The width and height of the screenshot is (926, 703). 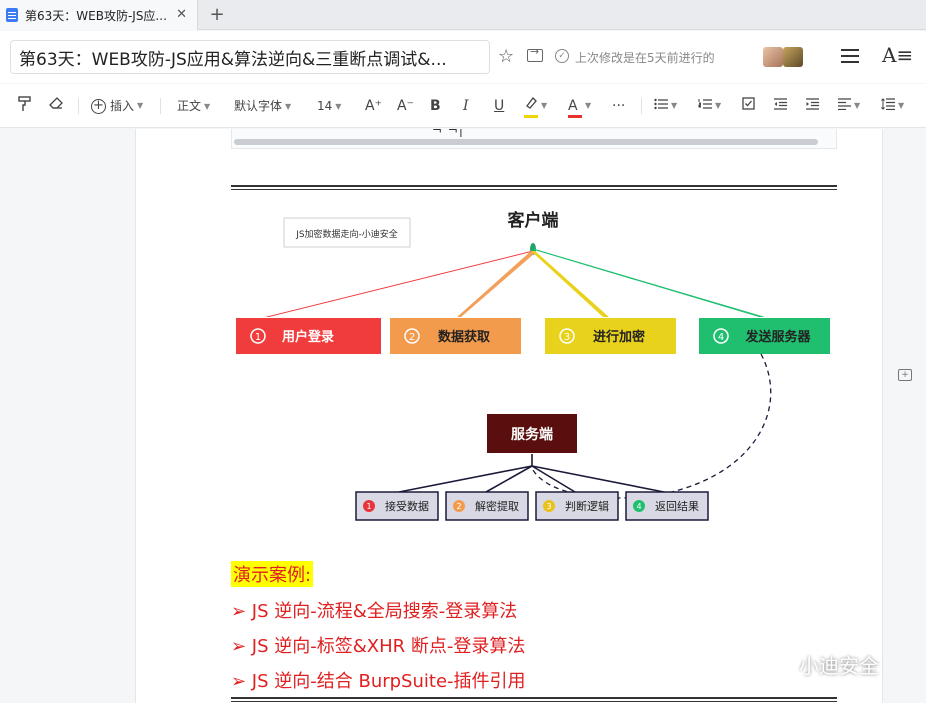 I want to click on code-block: ¬ ¬|, so click(x=534, y=139).